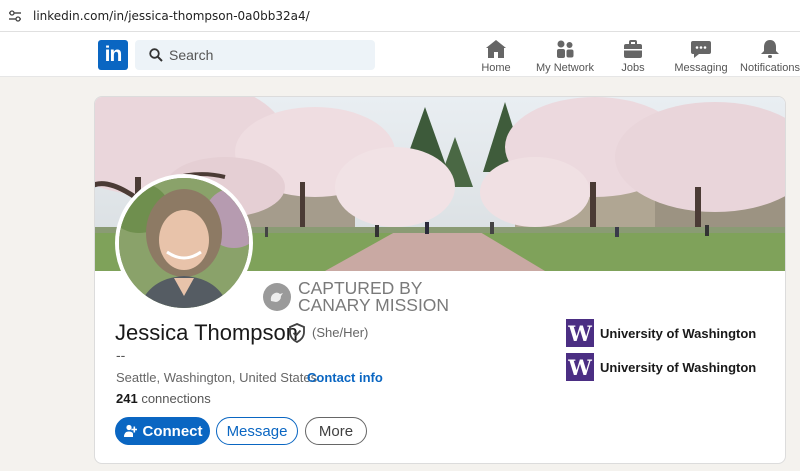  What do you see at coordinates (221, 377) in the screenshot?
I see `profile-location: Seattle, Washington, United States ·` at bounding box center [221, 377].